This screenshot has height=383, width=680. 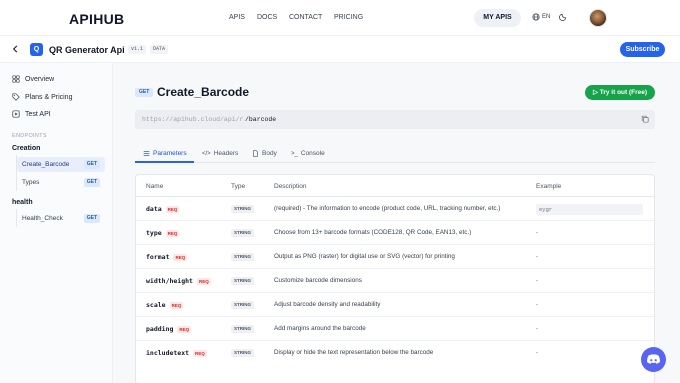 I want to click on api-header-bar: Q QR Generator Api v1.1 DATA Subscribe, so click(x=340, y=49).